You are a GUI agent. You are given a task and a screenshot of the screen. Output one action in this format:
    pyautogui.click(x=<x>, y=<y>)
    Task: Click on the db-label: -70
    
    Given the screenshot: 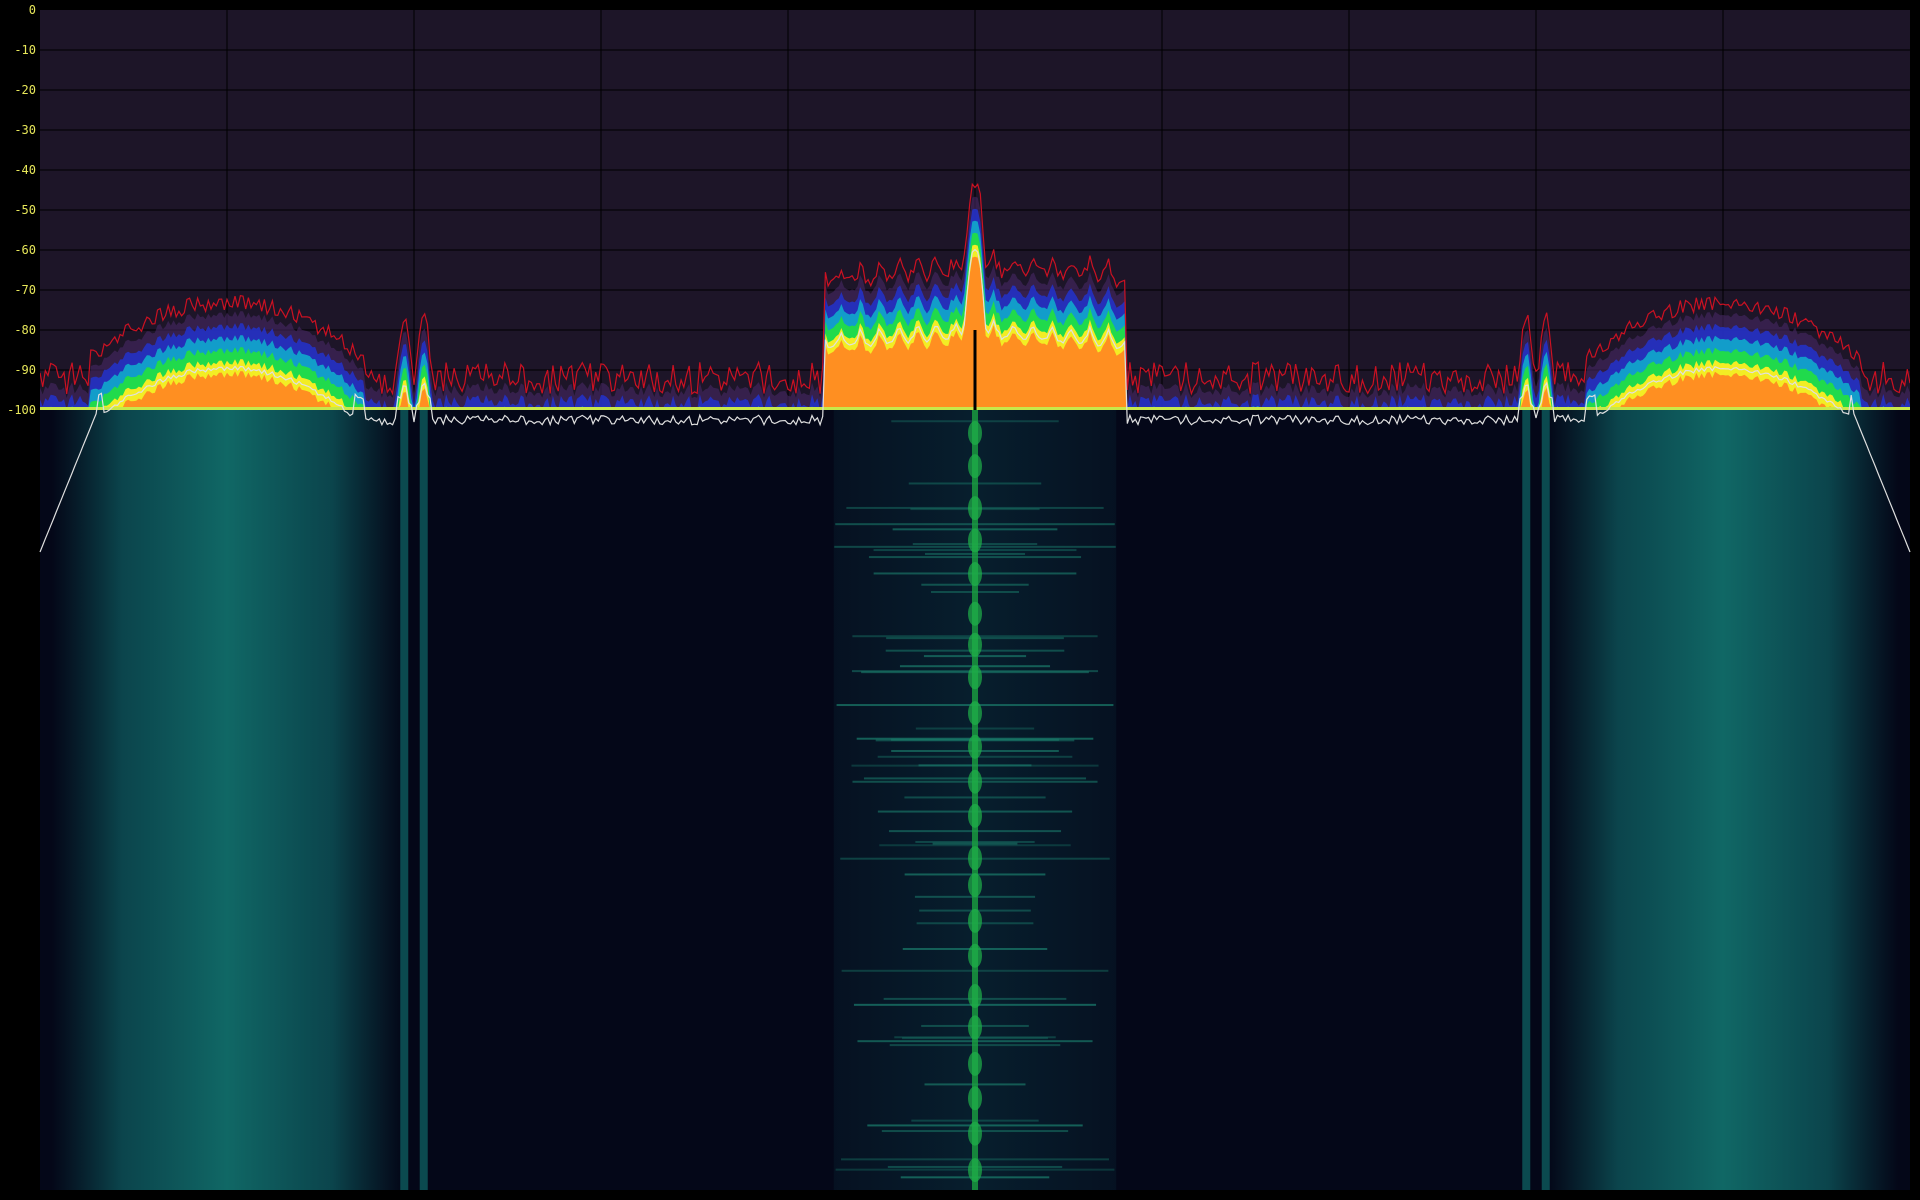 What is the action you would take?
    pyautogui.click(x=25, y=290)
    